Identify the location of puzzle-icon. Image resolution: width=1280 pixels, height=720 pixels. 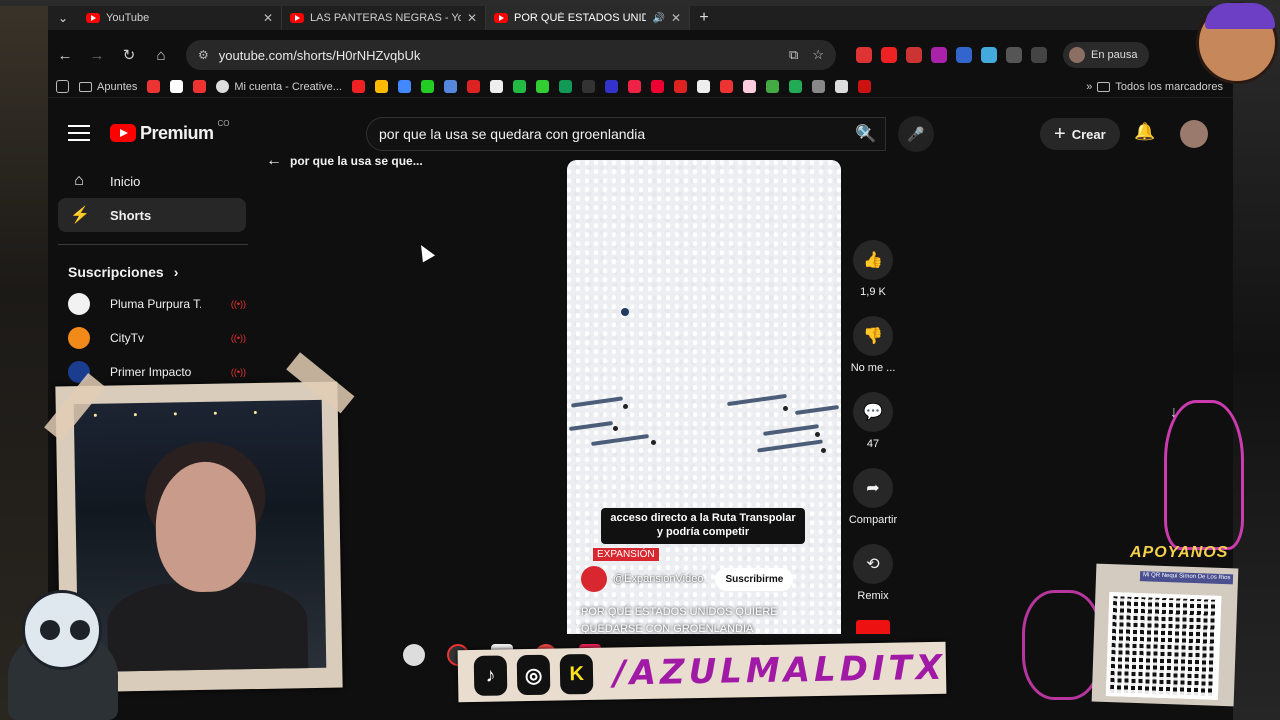
(1014, 55).